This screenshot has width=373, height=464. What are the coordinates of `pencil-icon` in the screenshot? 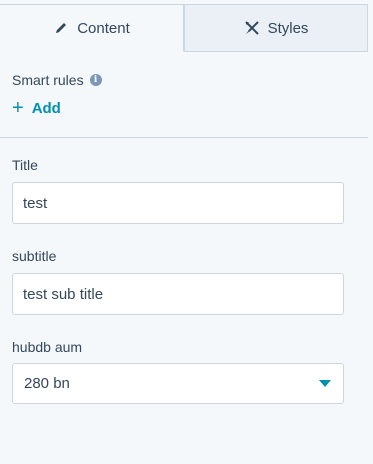 It's located at (61, 28).